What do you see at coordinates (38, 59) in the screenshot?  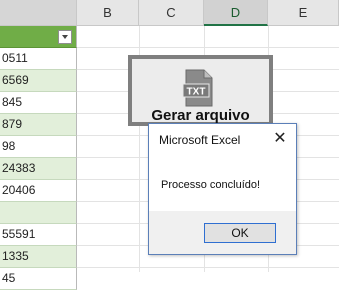 I see `table-cell: 0511` at bounding box center [38, 59].